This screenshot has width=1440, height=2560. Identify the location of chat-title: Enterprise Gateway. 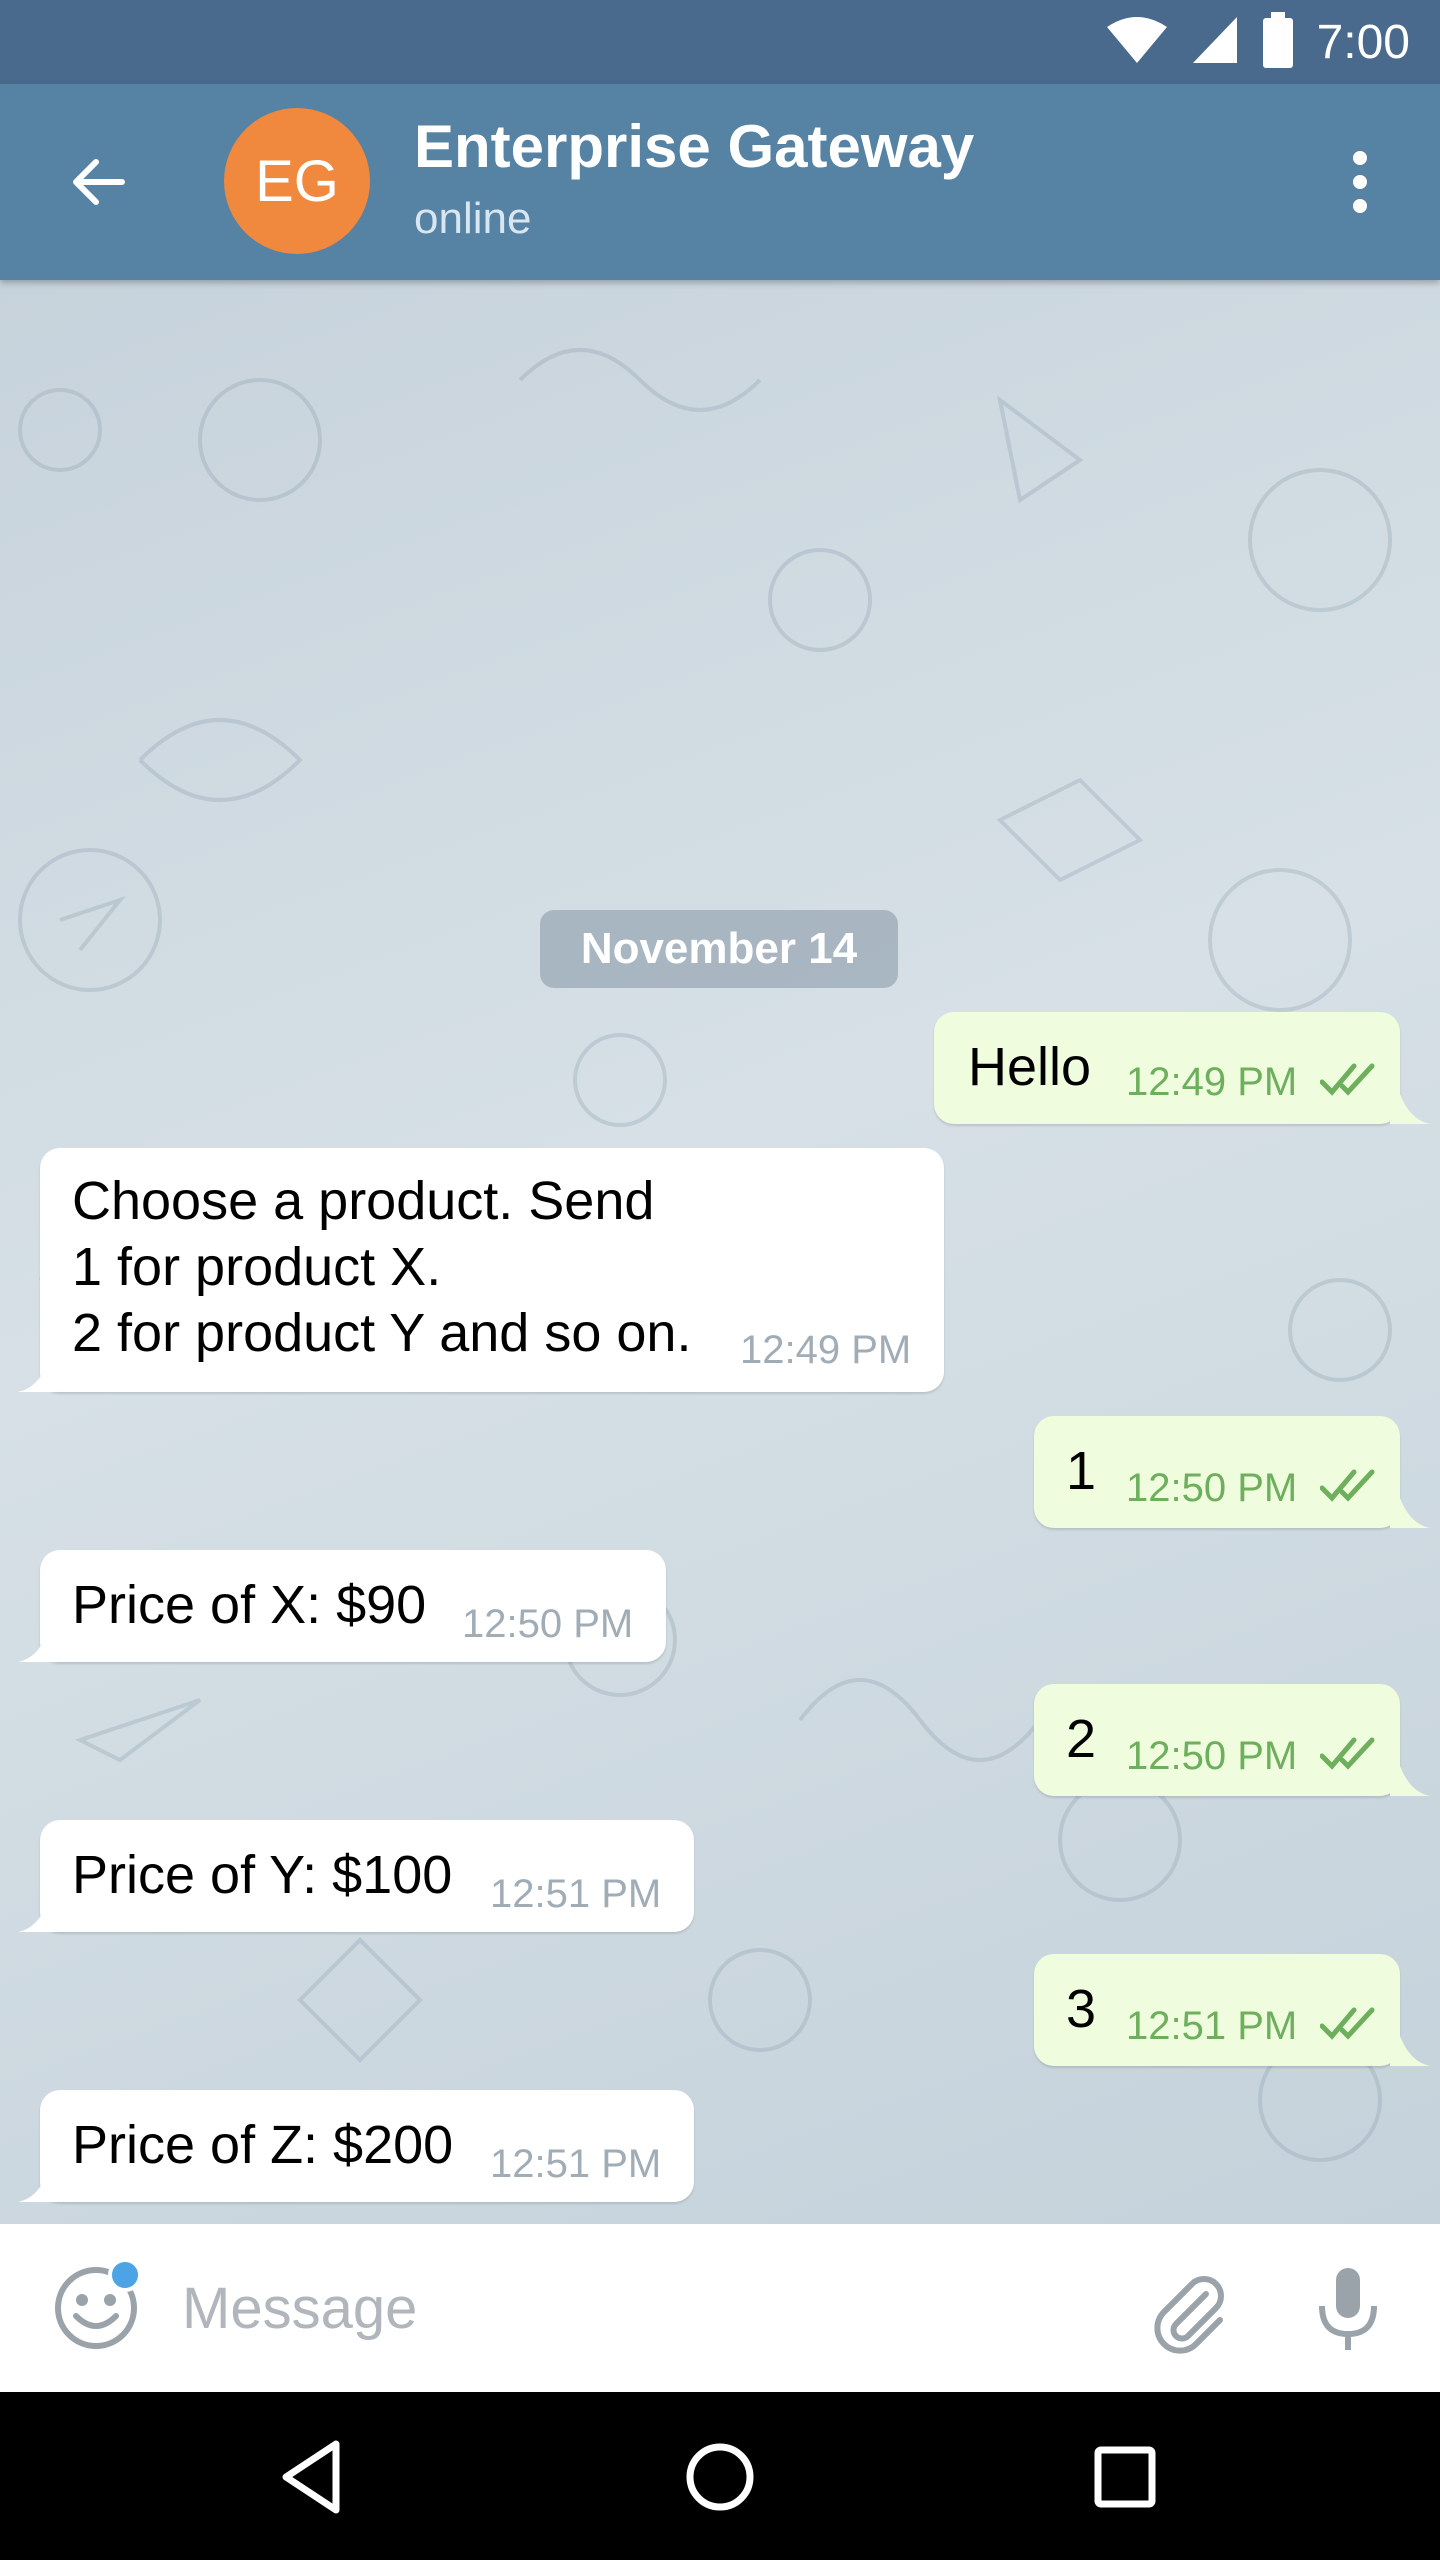
(694, 146).